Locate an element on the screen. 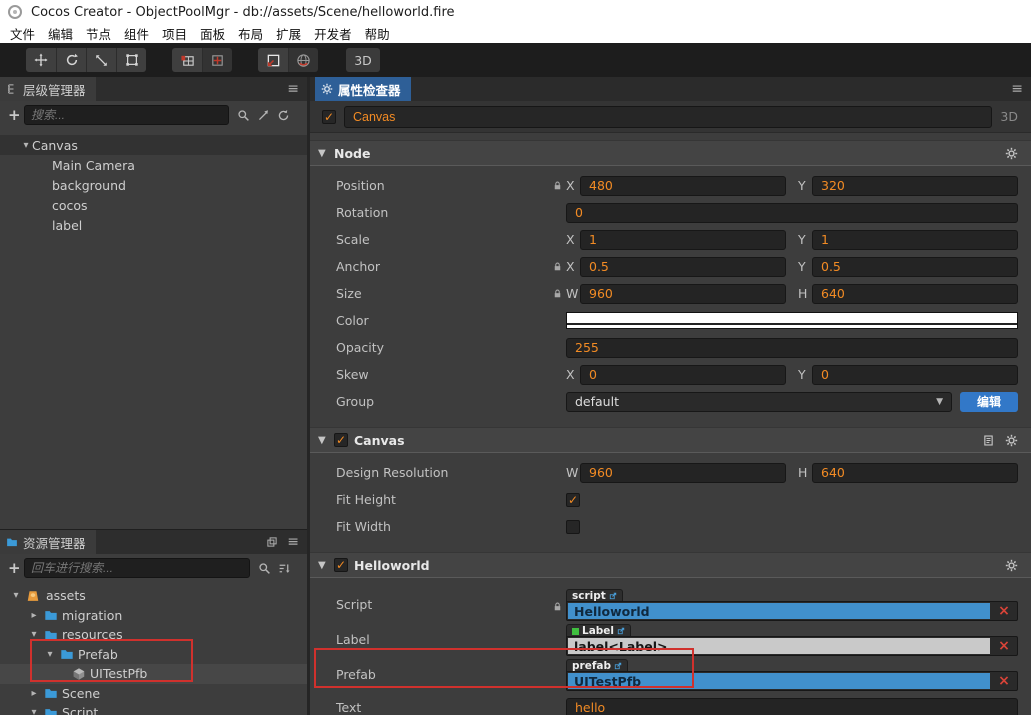 Image resolution: width=1031 pixels, height=715 pixels. world-coordinate-button is located at coordinates (303, 60).